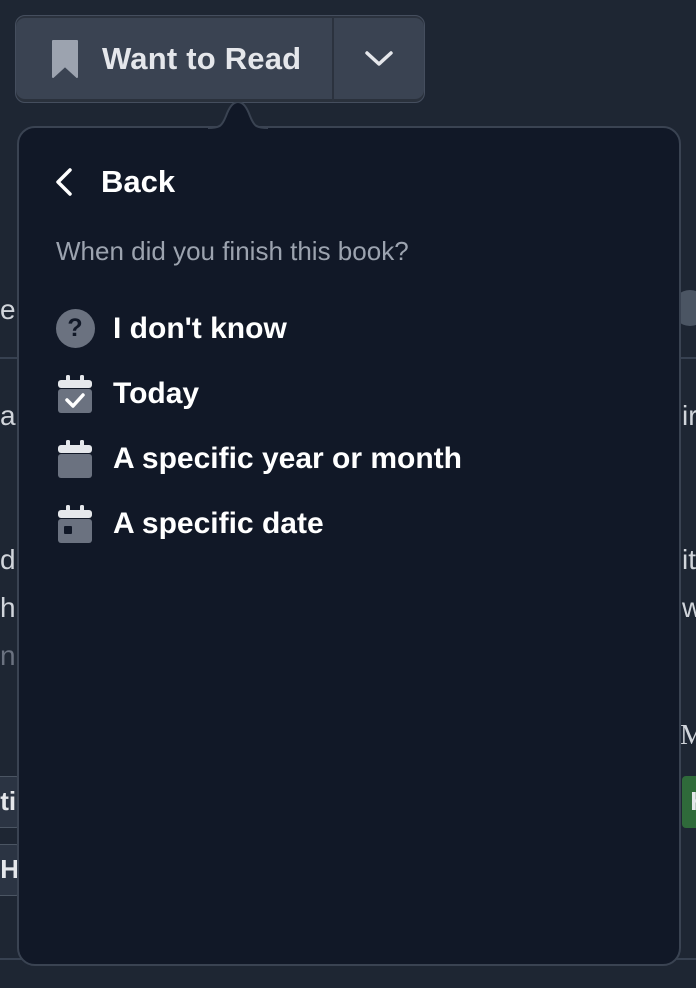  I want to click on bookmark-icon, so click(65, 59).